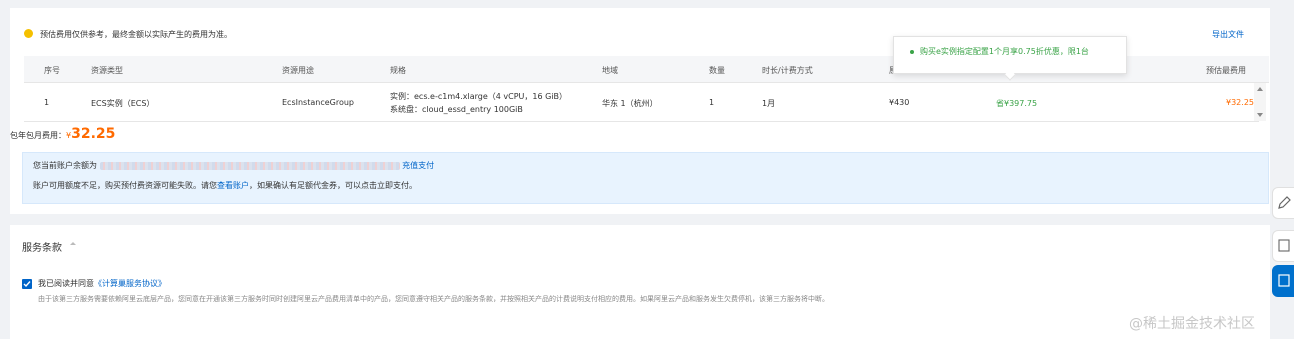 The image size is (1294, 339). What do you see at coordinates (52, 70) in the screenshot?
I see `col-index: 序号` at bounding box center [52, 70].